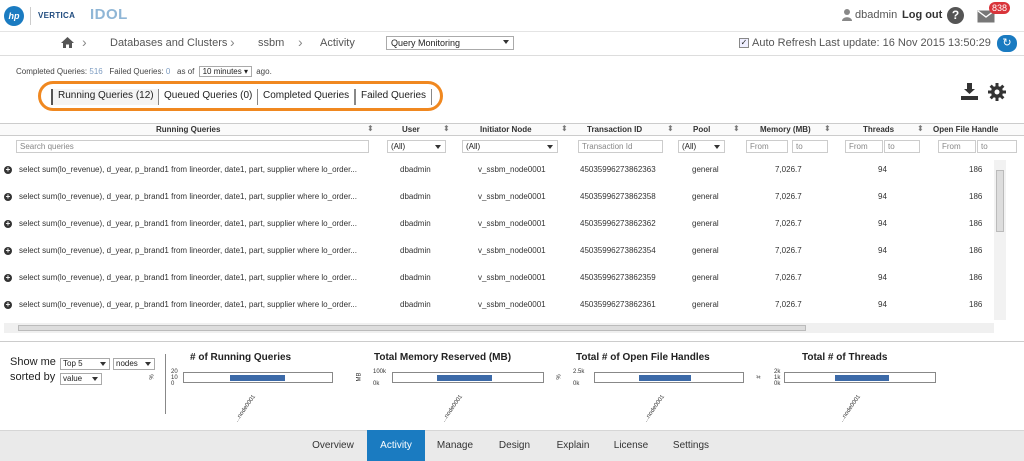 Image resolution: width=1024 pixels, height=461 pixels. I want to click on breadcrumb-ssbm: ssbm, so click(271, 43).